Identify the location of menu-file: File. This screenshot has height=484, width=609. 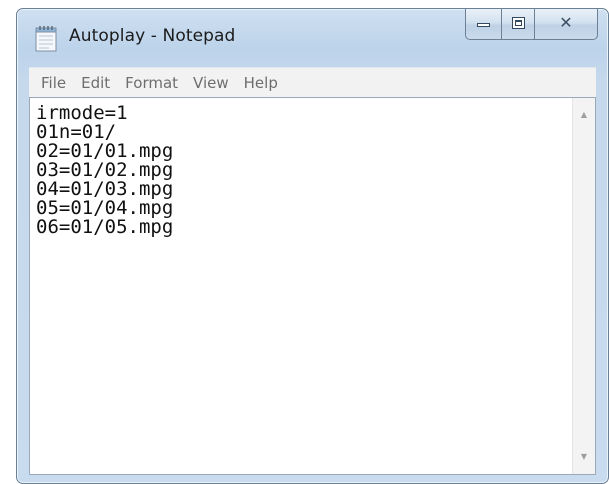
(55, 83).